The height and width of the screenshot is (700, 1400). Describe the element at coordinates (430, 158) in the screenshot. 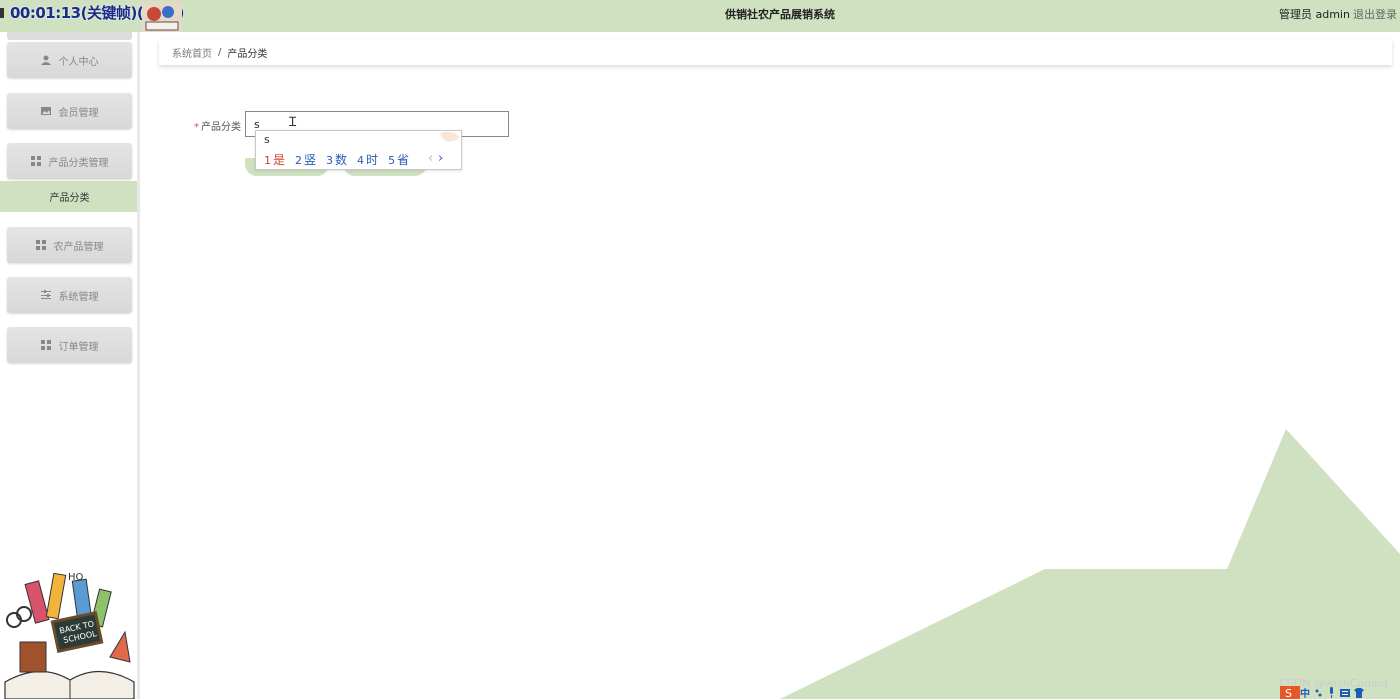

I see `ime-prev-page-icon: ‹` at that location.